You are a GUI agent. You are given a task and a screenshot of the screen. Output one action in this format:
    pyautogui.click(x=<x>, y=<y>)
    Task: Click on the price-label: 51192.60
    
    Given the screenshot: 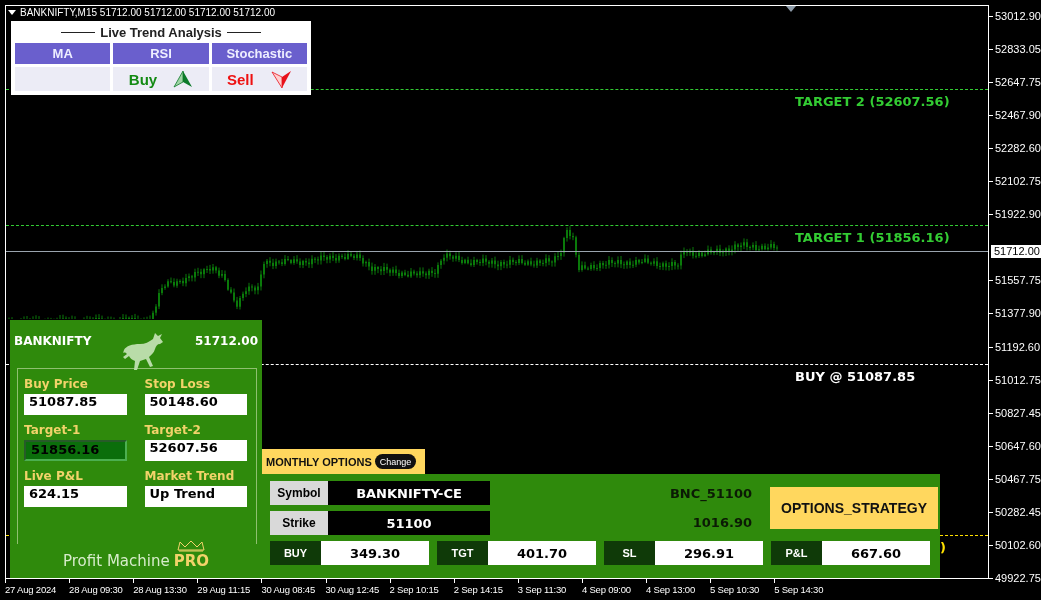 What is the action you would take?
    pyautogui.click(x=1018, y=346)
    